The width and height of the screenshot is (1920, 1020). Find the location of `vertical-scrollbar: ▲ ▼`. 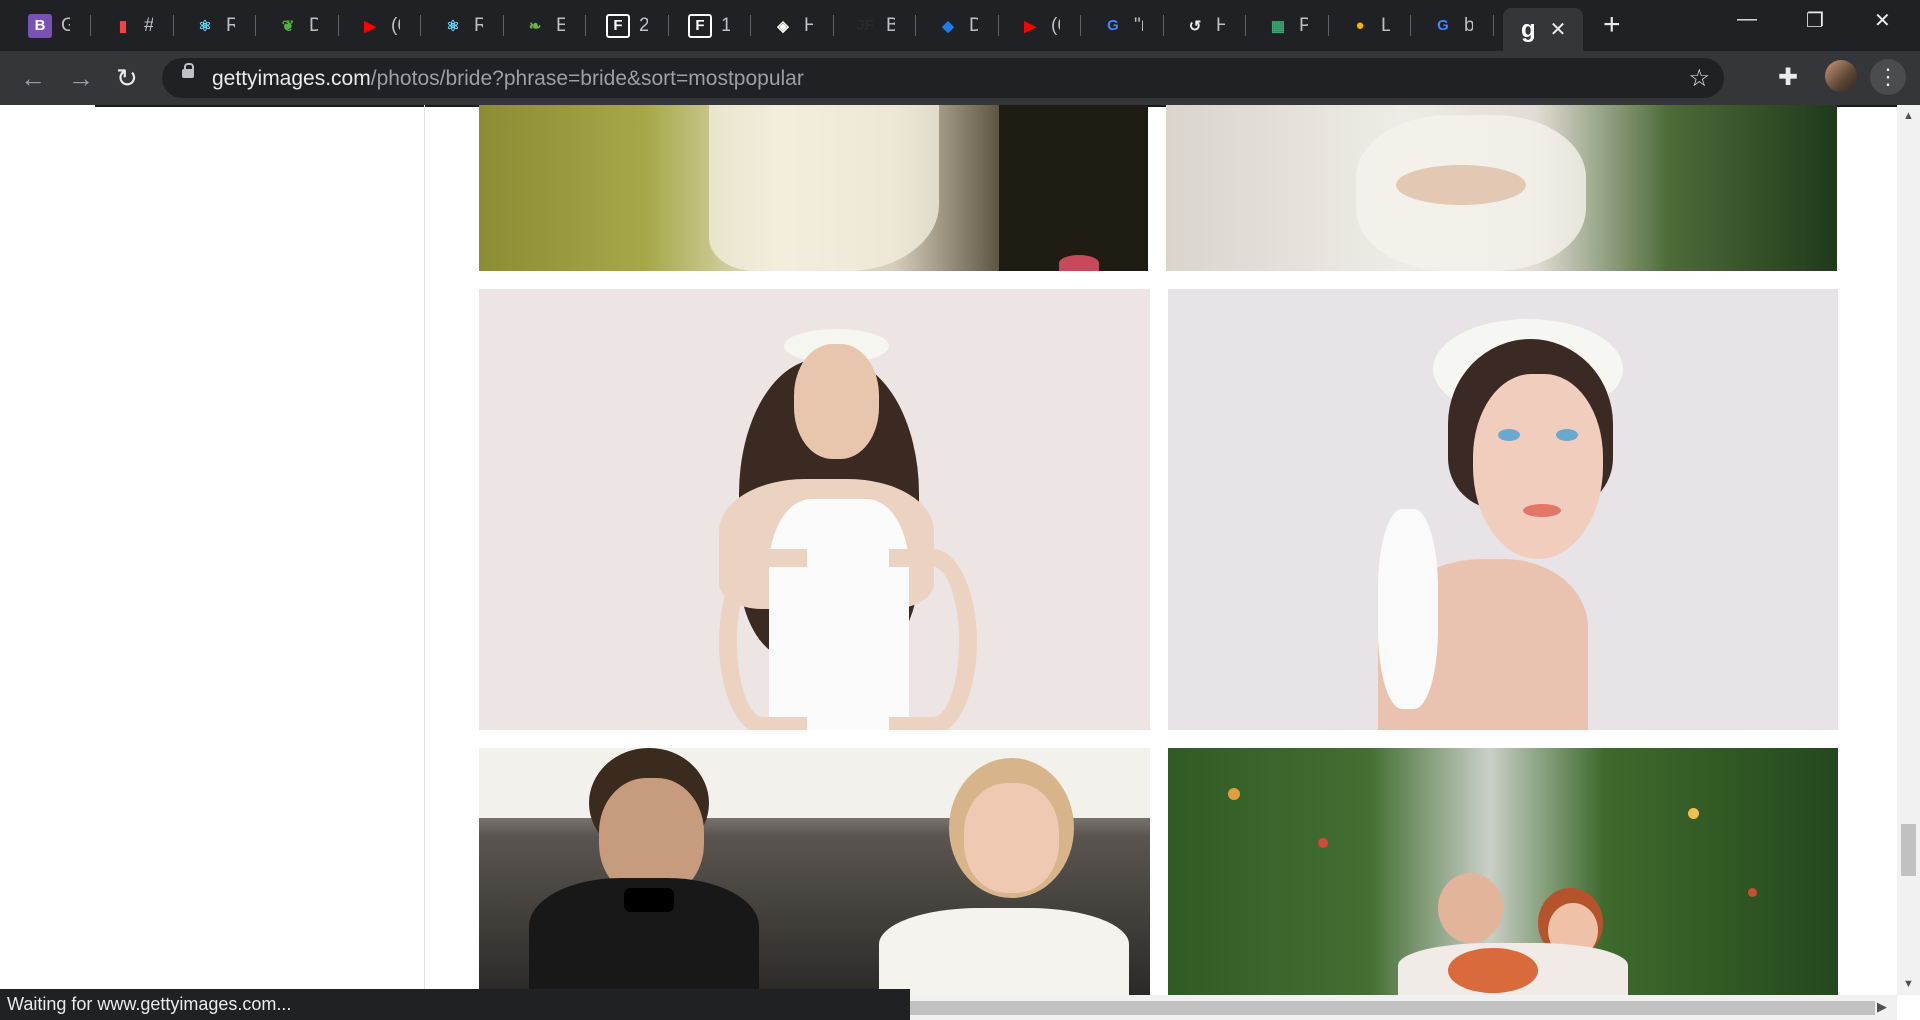

vertical-scrollbar: ▲ ▼ is located at coordinates (1908, 550).